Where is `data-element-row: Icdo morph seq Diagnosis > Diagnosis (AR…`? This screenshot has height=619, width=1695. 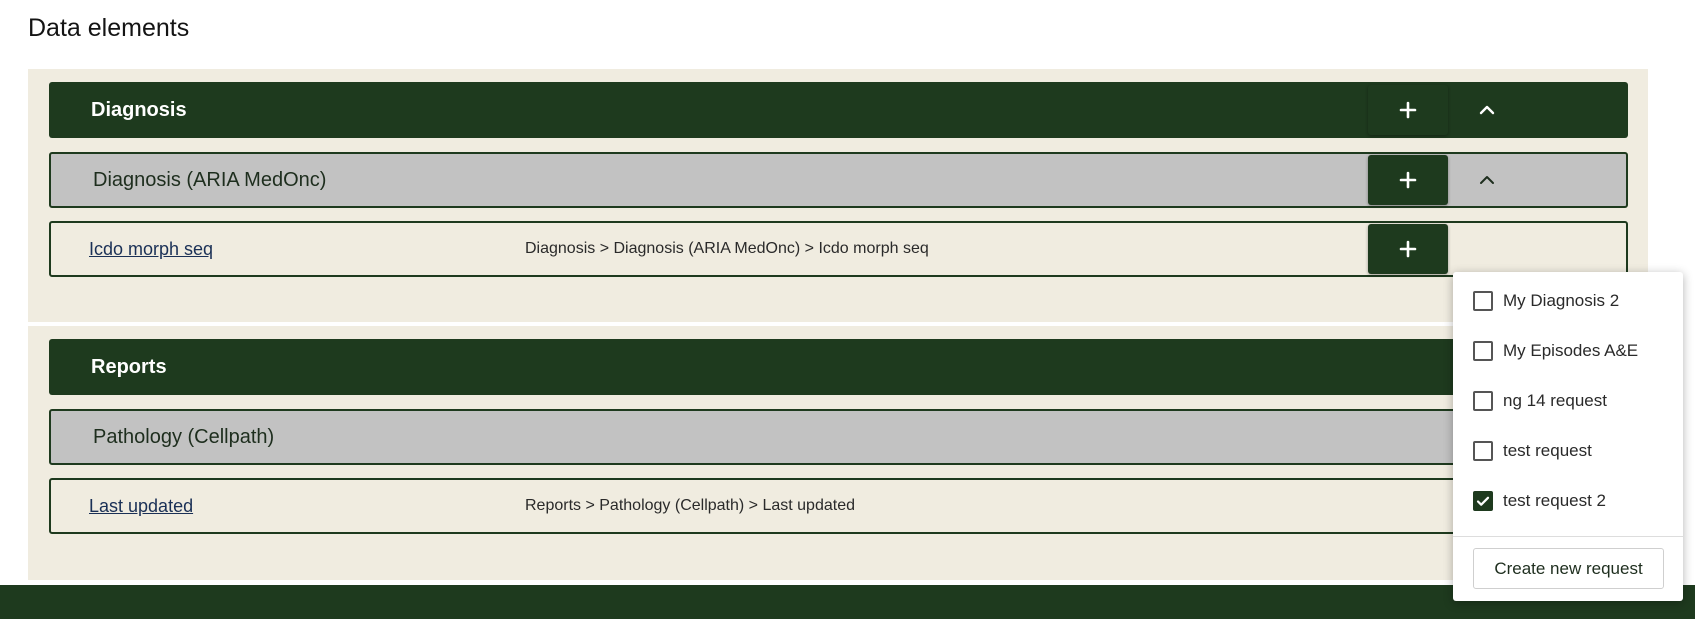
data-element-row: Icdo morph seq Diagnosis > Diagnosis (AR… is located at coordinates (838, 249).